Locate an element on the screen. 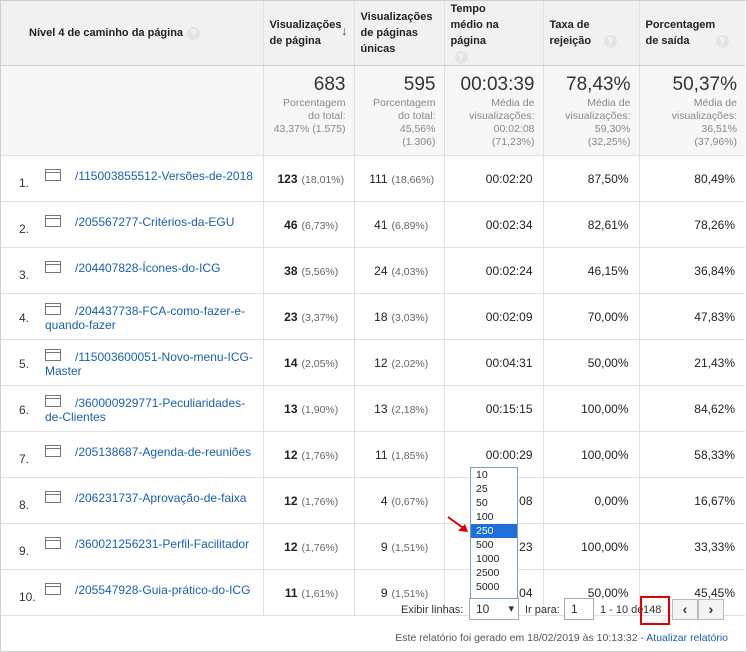 Image resolution: width=747 pixels, height=652 pixels. header-unique-pageviews: Visualizações de páginas únicas is located at coordinates (399, 33).